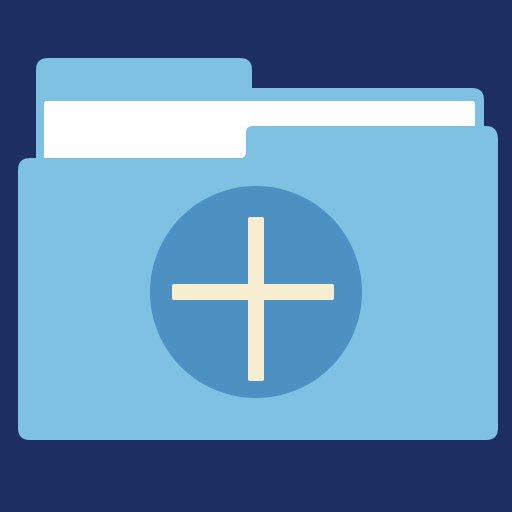 This screenshot has height=512, width=512. Describe the element at coordinates (253, 292) in the screenshot. I see `plus-horizontal-bar` at that location.